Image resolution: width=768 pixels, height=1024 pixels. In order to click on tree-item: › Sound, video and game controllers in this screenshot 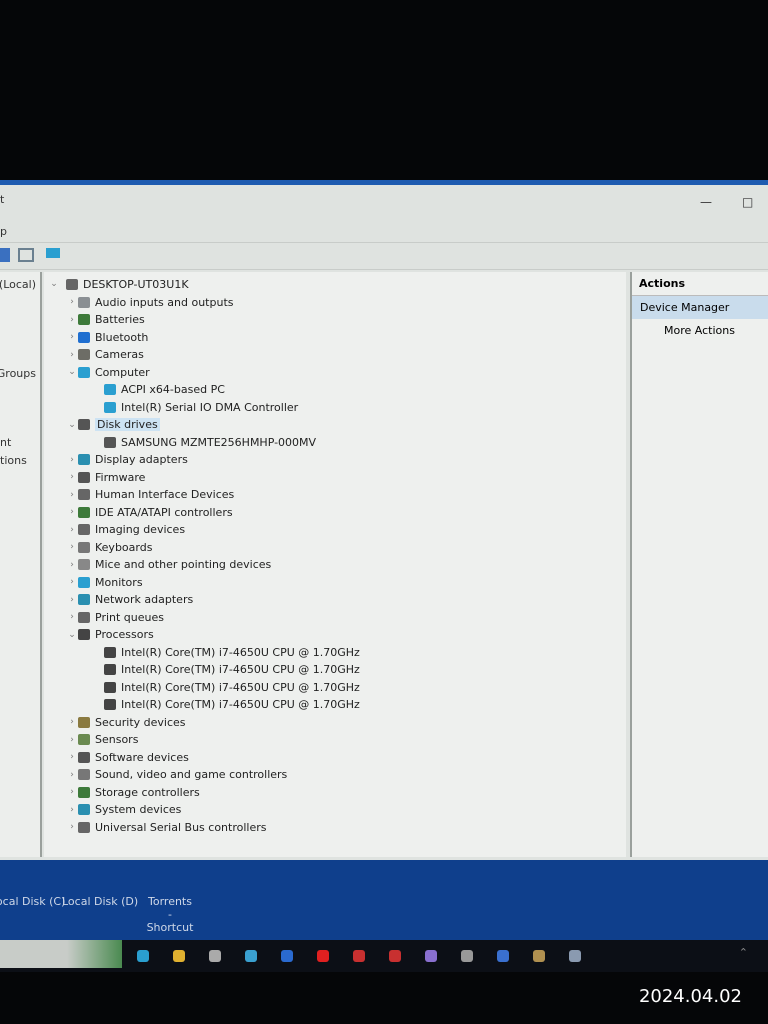, I will do `click(176, 775)`.